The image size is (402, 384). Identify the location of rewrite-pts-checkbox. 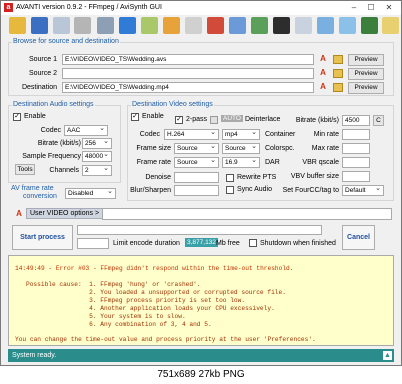
(230, 178).